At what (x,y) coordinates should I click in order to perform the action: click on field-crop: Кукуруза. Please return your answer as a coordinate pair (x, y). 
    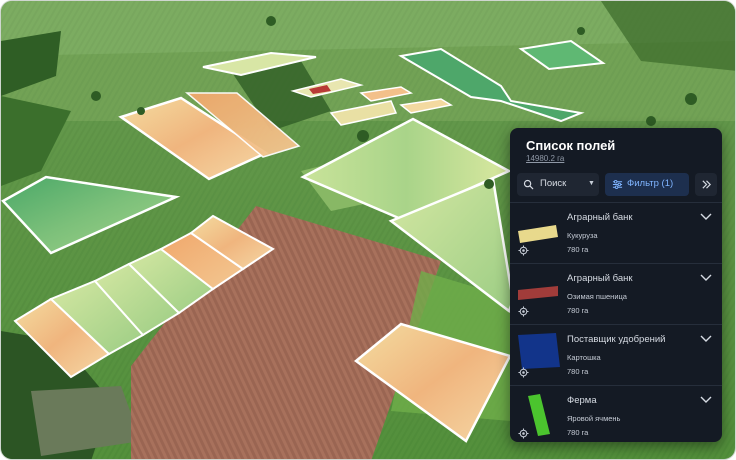
    Looking at the image, I should click on (582, 235).